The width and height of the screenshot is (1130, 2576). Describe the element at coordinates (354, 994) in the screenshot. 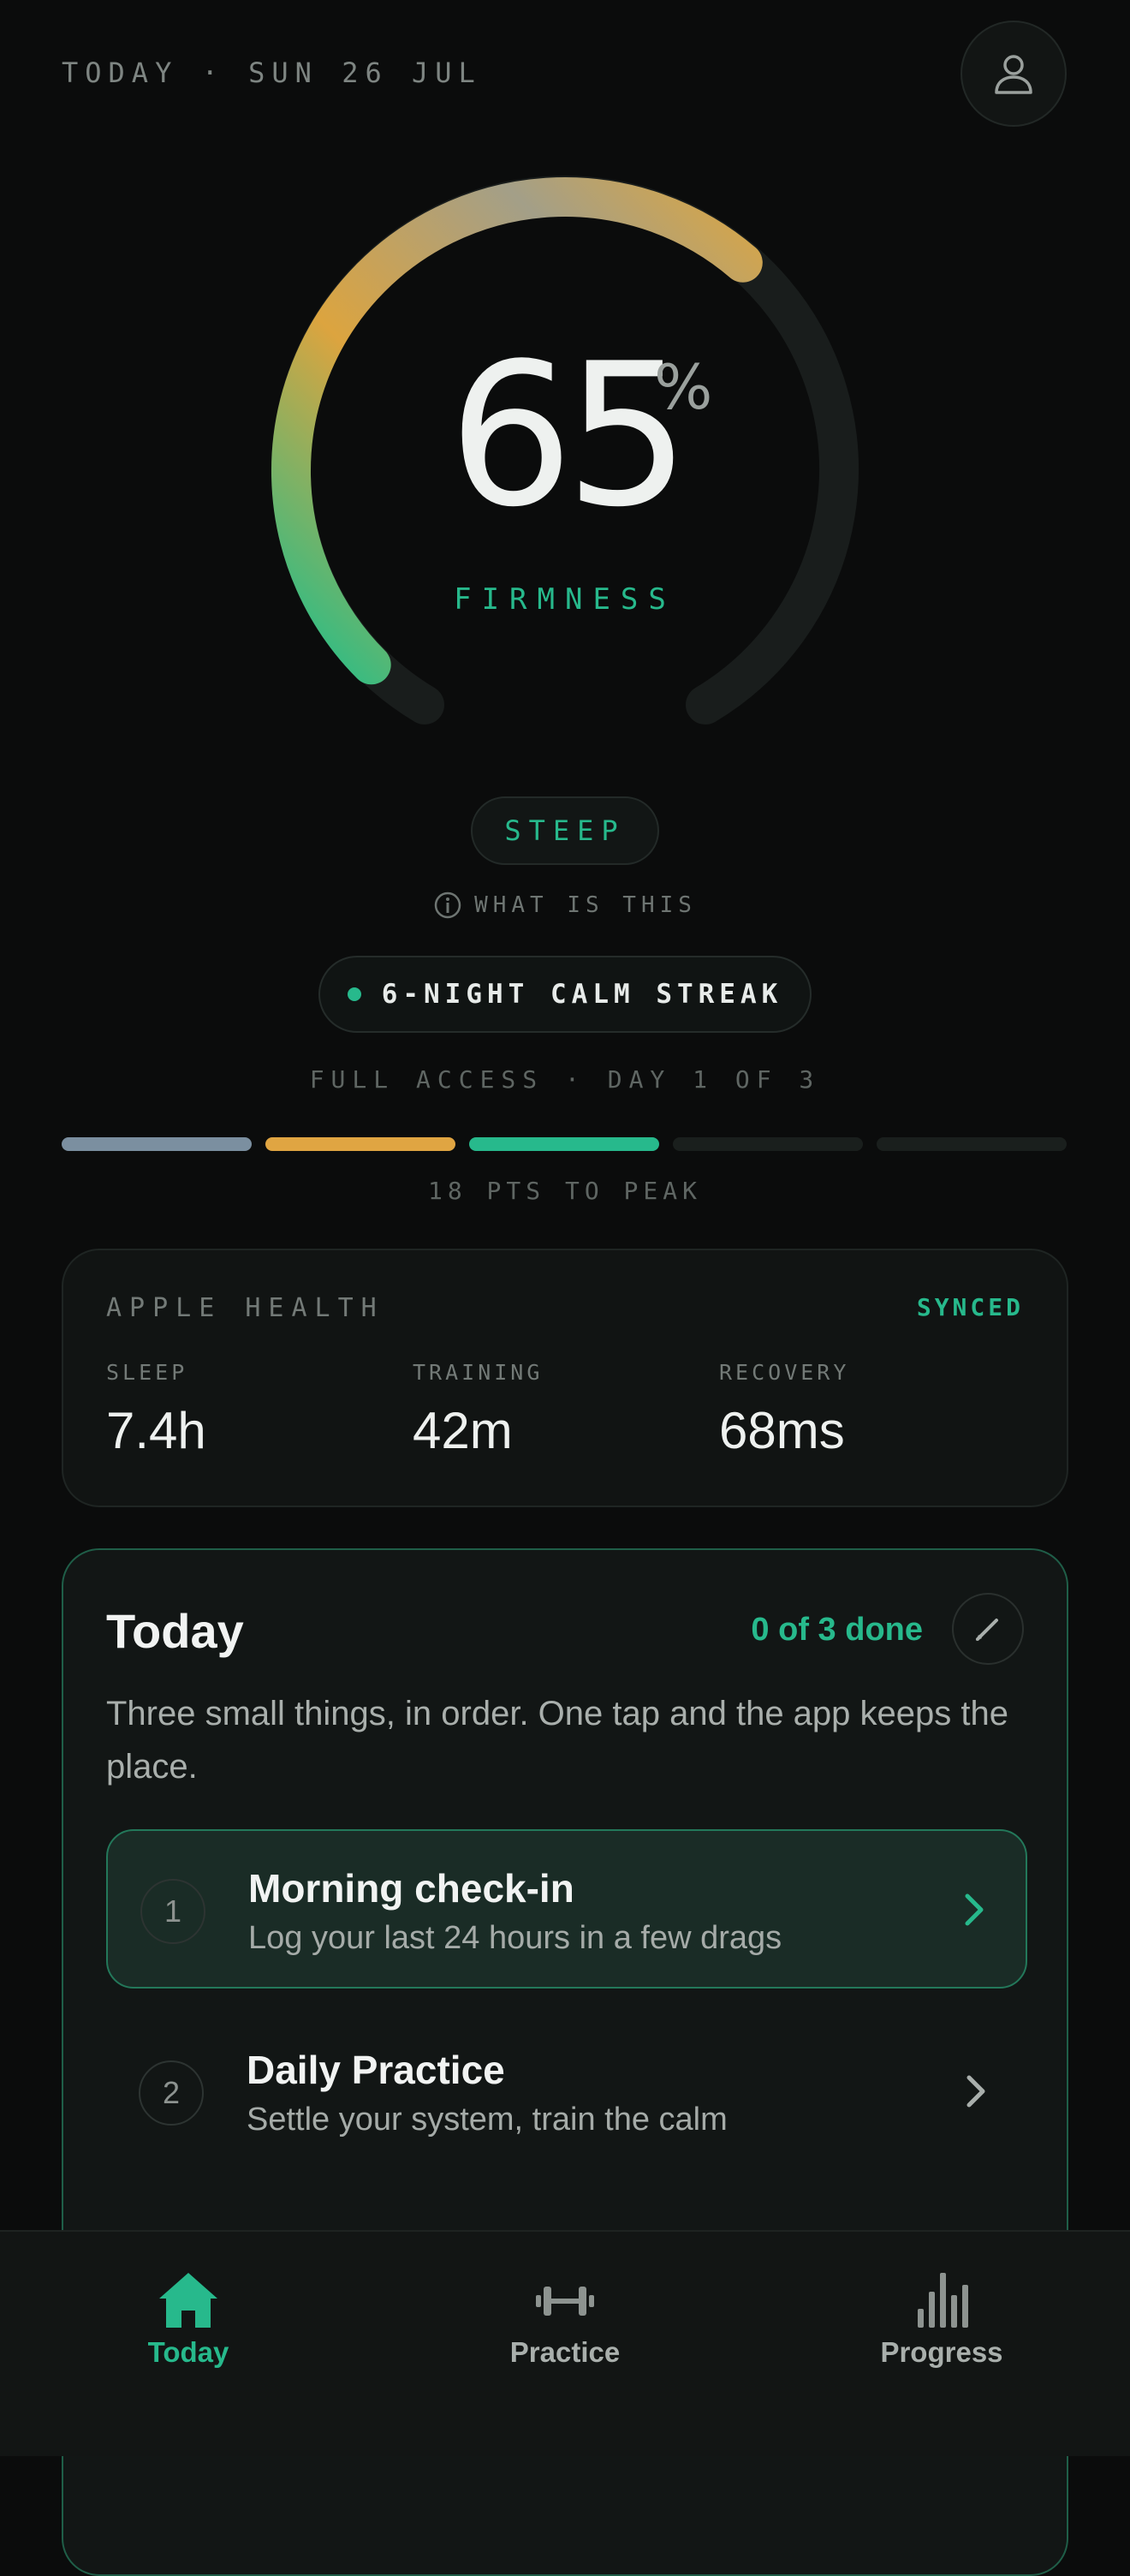

I see `streak-dot` at that location.